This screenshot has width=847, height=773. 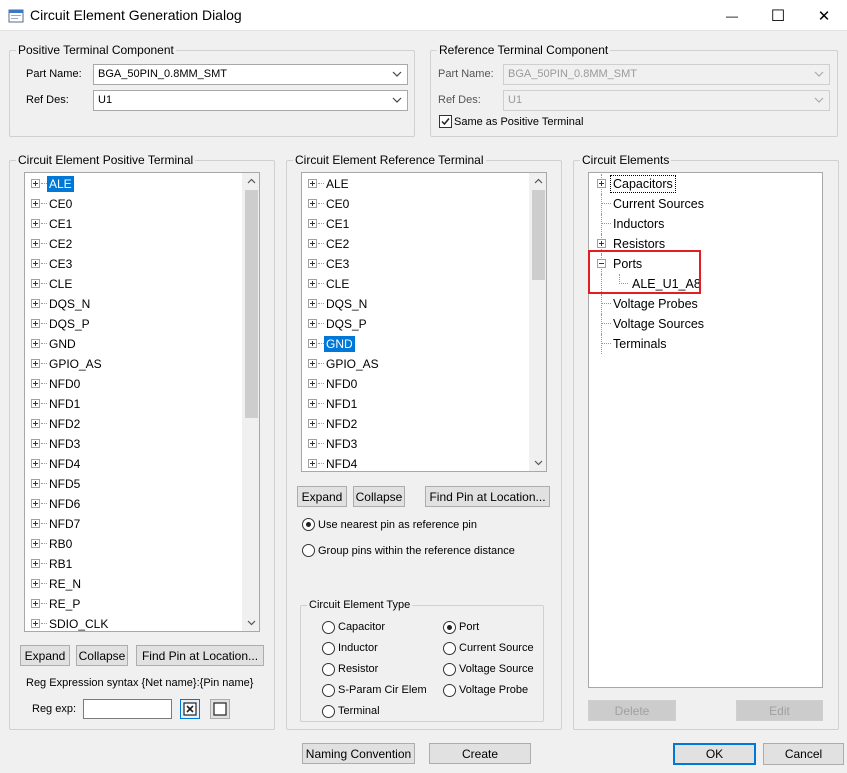 I want to click on tree-row: NFD7, so click(x=135, y=524).